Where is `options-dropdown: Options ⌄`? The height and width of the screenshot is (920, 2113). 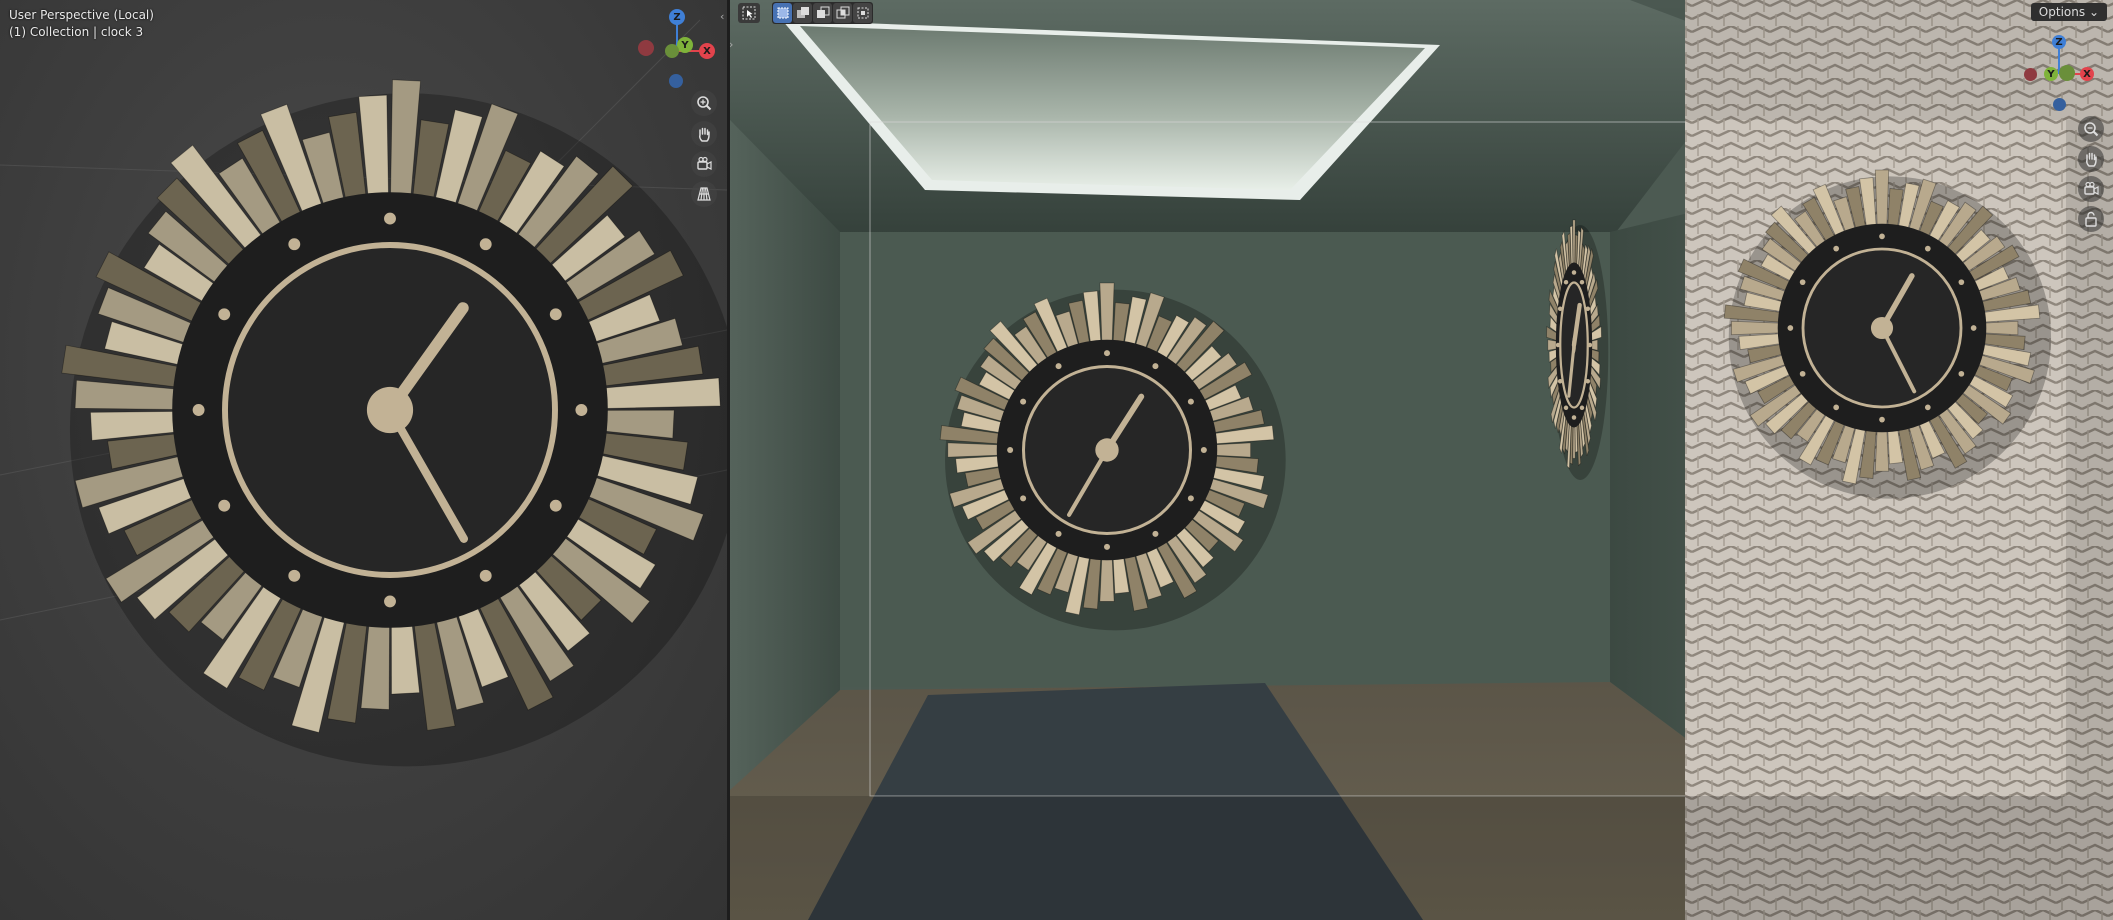
options-dropdown: Options ⌄ is located at coordinates (2068, 12).